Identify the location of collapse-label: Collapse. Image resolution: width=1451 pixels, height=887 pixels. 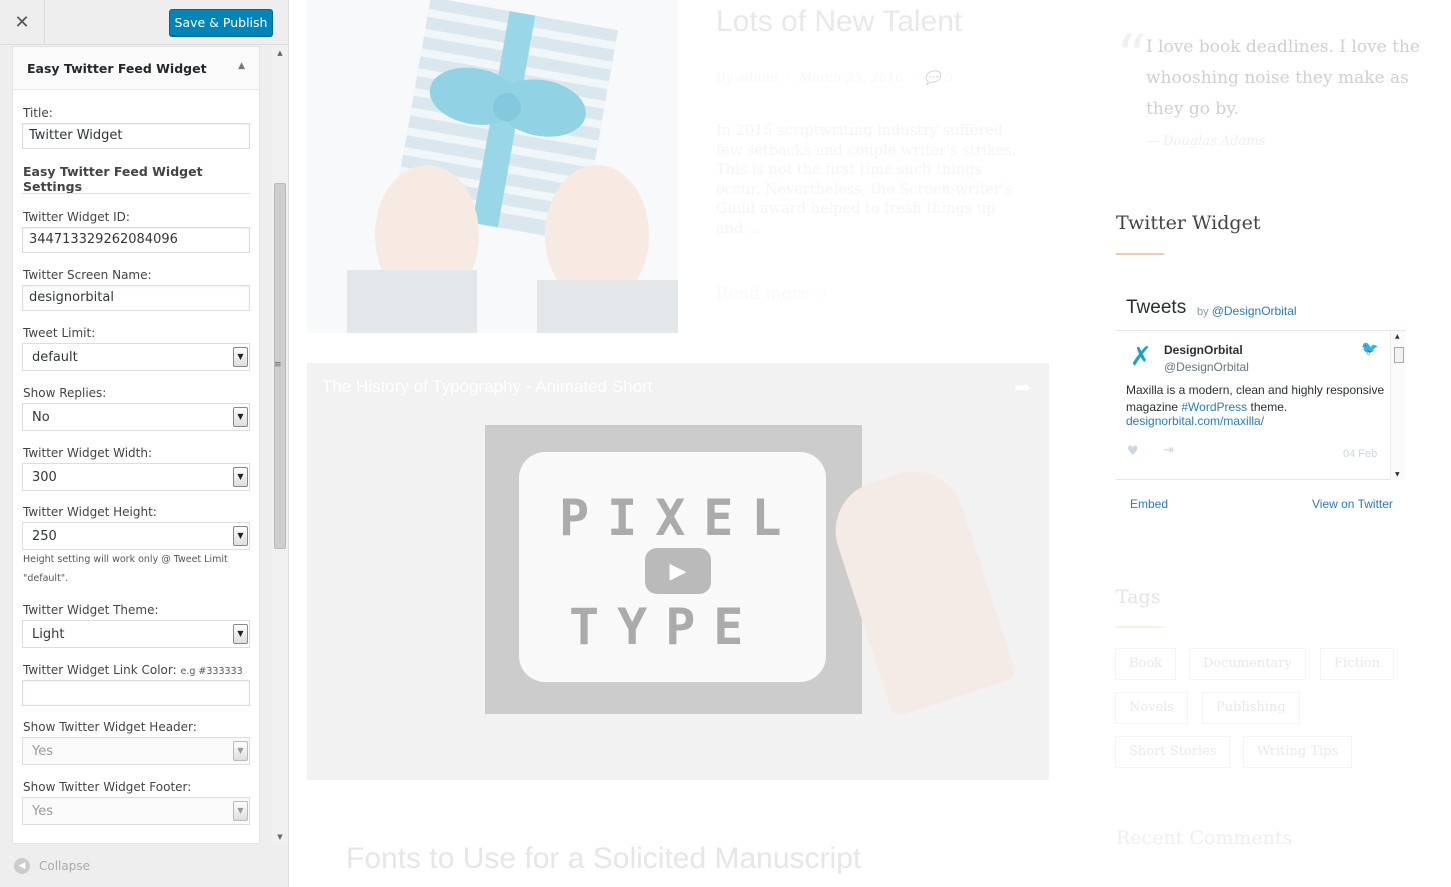
(64, 866).